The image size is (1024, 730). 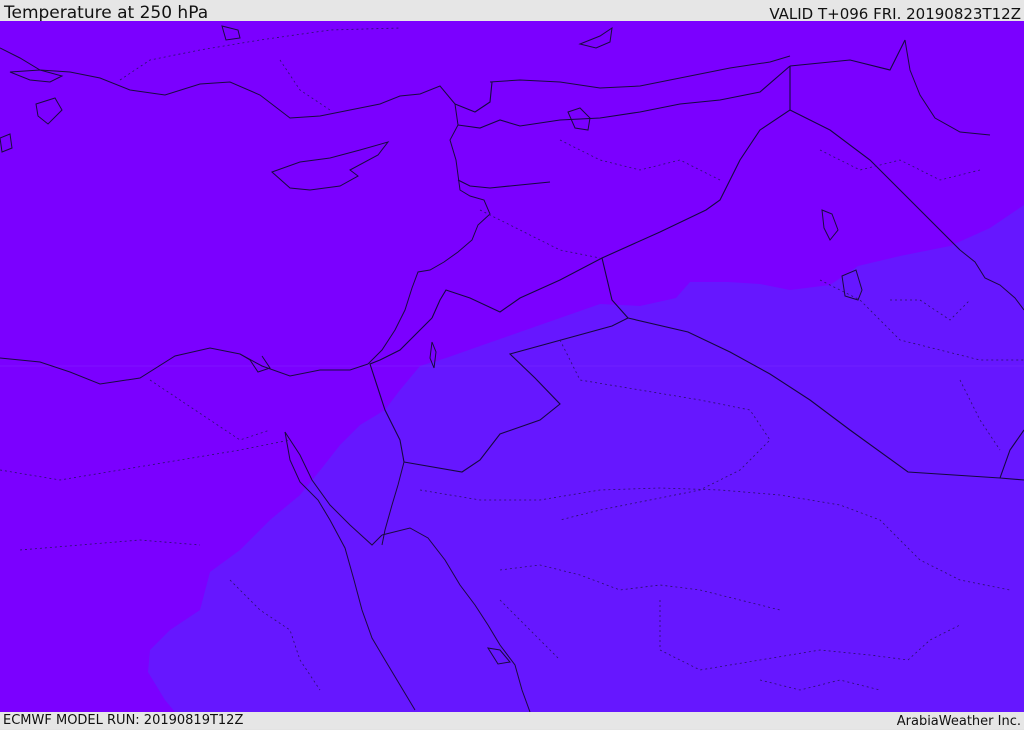 What do you see at coordinates (123, 720) in the screenshot?
I see `model-run-label: ECMWF MODEL RUN: 20190819T12Z` at bounding box center [123, 720].